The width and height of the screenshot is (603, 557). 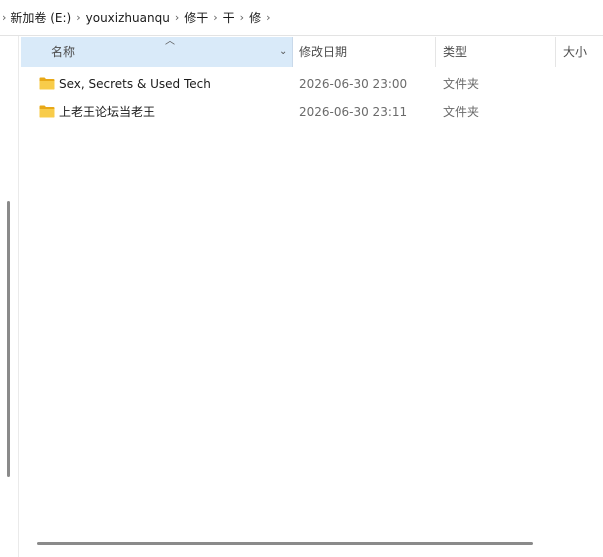 I want to click on navigation-pane, so click(x=9, y=296).